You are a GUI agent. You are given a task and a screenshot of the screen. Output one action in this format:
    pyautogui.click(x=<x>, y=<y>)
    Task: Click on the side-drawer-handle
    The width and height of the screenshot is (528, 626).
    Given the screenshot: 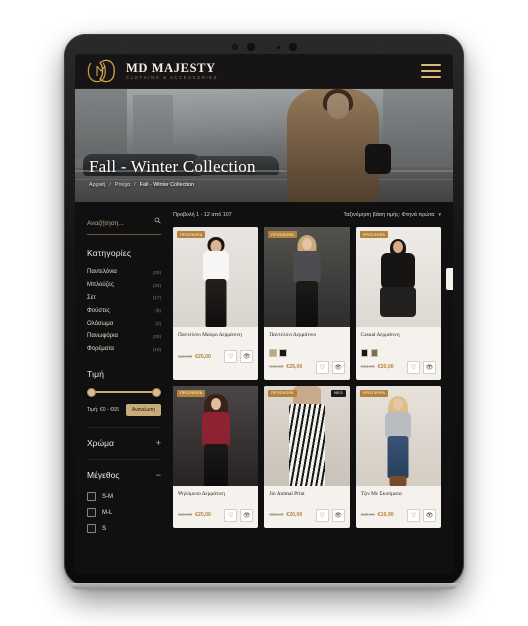 What is the action you would take?
    pyautogui.click(x=449, y=279)
    